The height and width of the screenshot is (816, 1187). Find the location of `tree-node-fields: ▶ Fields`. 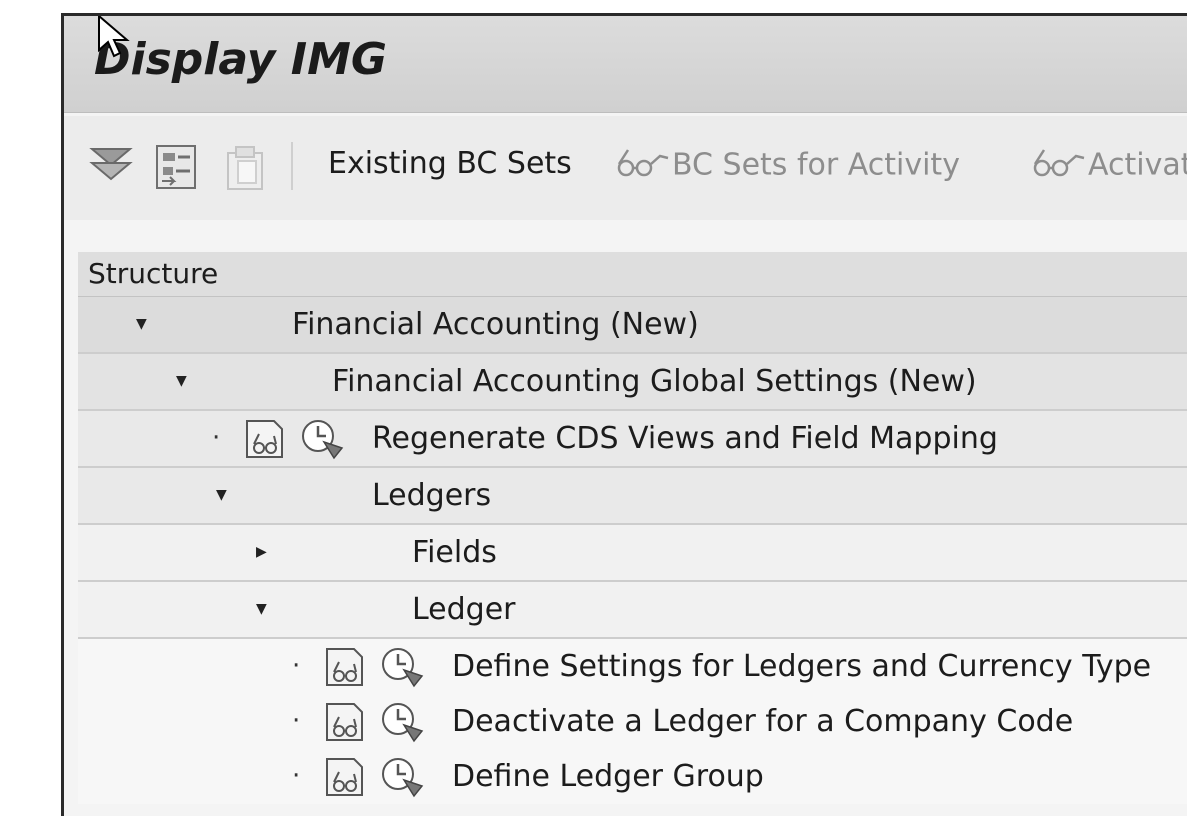

tree-node-fields: ▶ Fields is located at coordinates (632, 553).